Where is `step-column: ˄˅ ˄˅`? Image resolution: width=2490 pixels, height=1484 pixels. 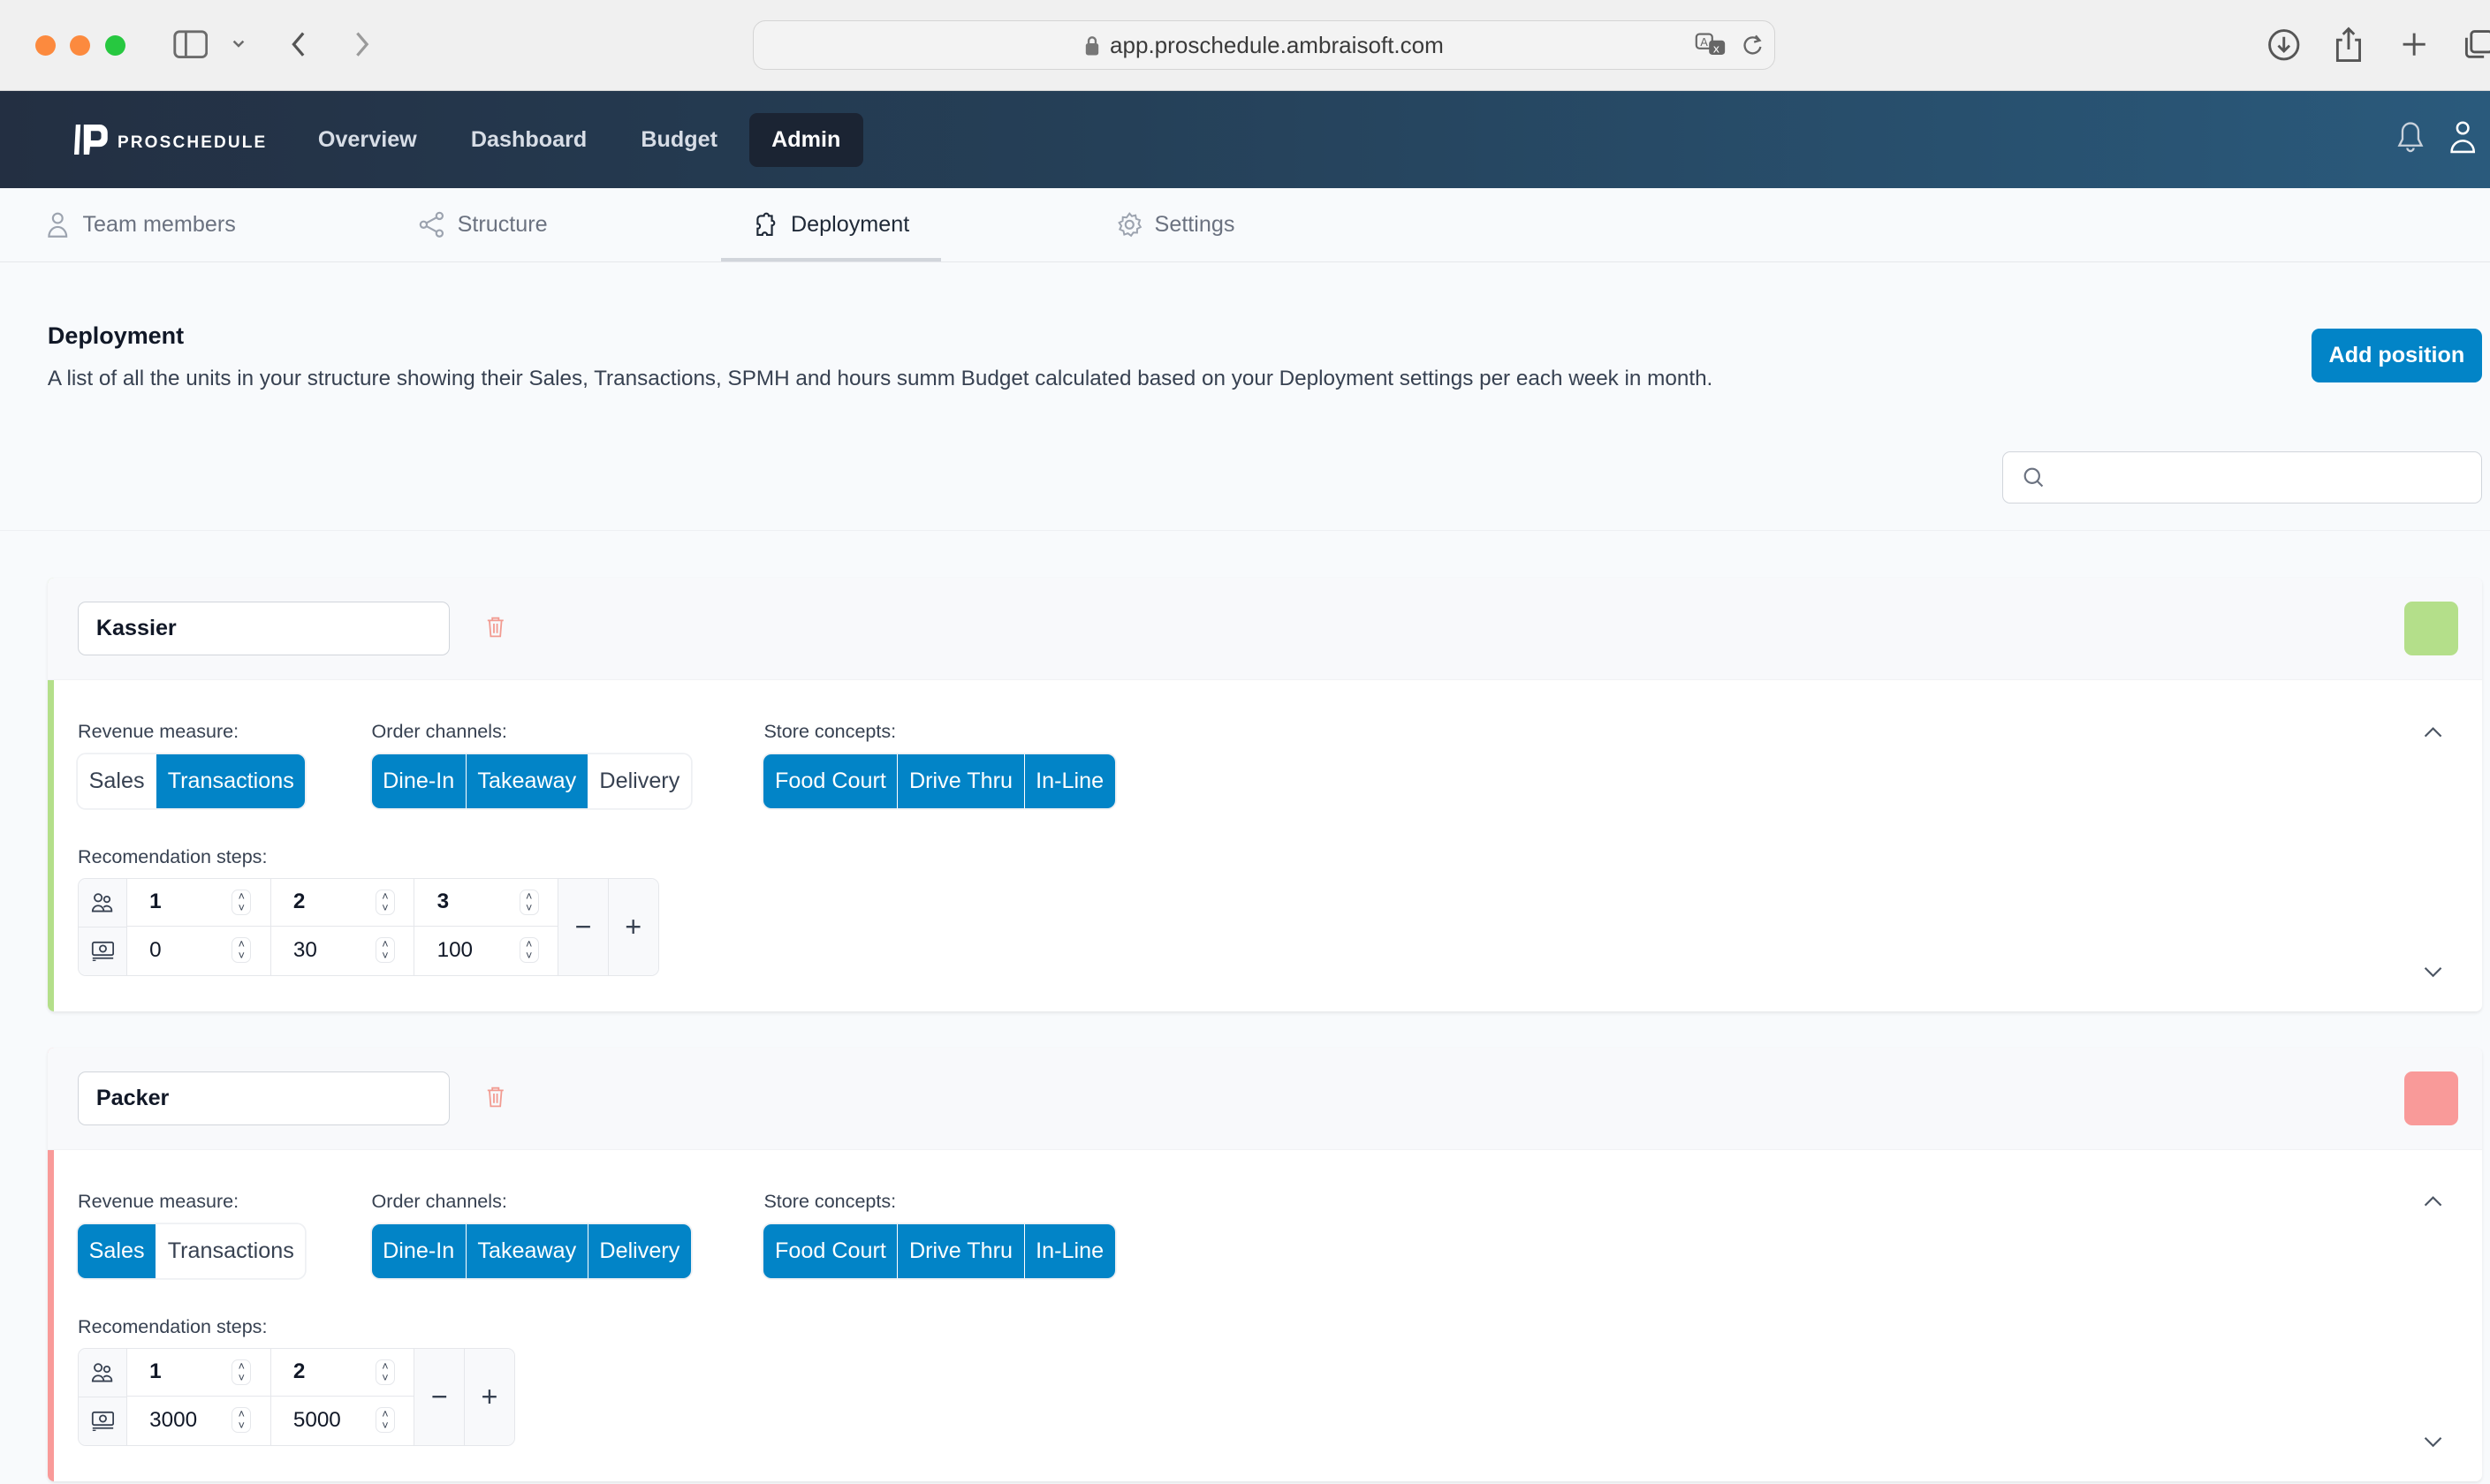
step-column: ˄˅ ˄˅ is located at coordinates (342, 926).